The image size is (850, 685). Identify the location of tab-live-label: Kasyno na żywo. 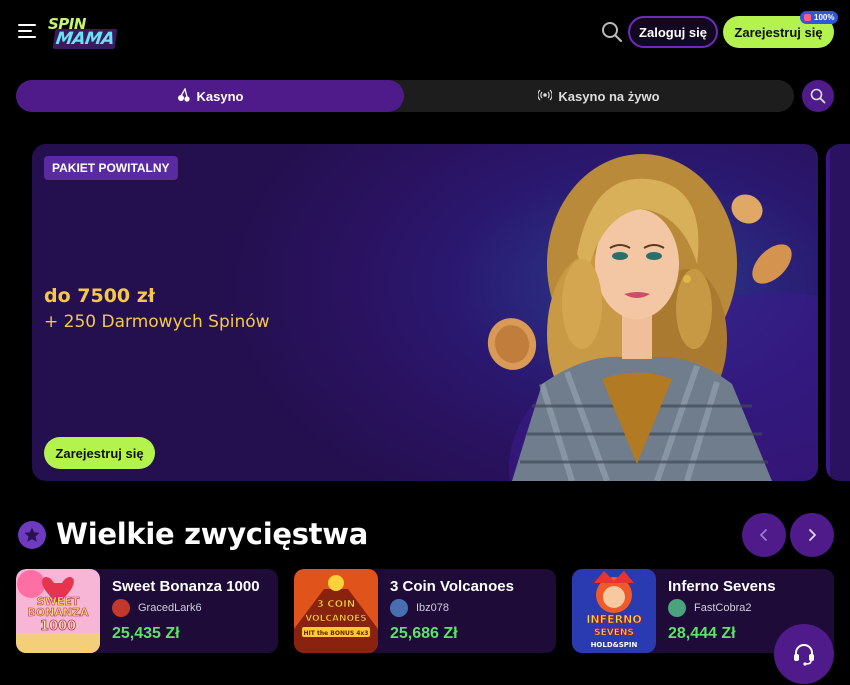
(609, 96).